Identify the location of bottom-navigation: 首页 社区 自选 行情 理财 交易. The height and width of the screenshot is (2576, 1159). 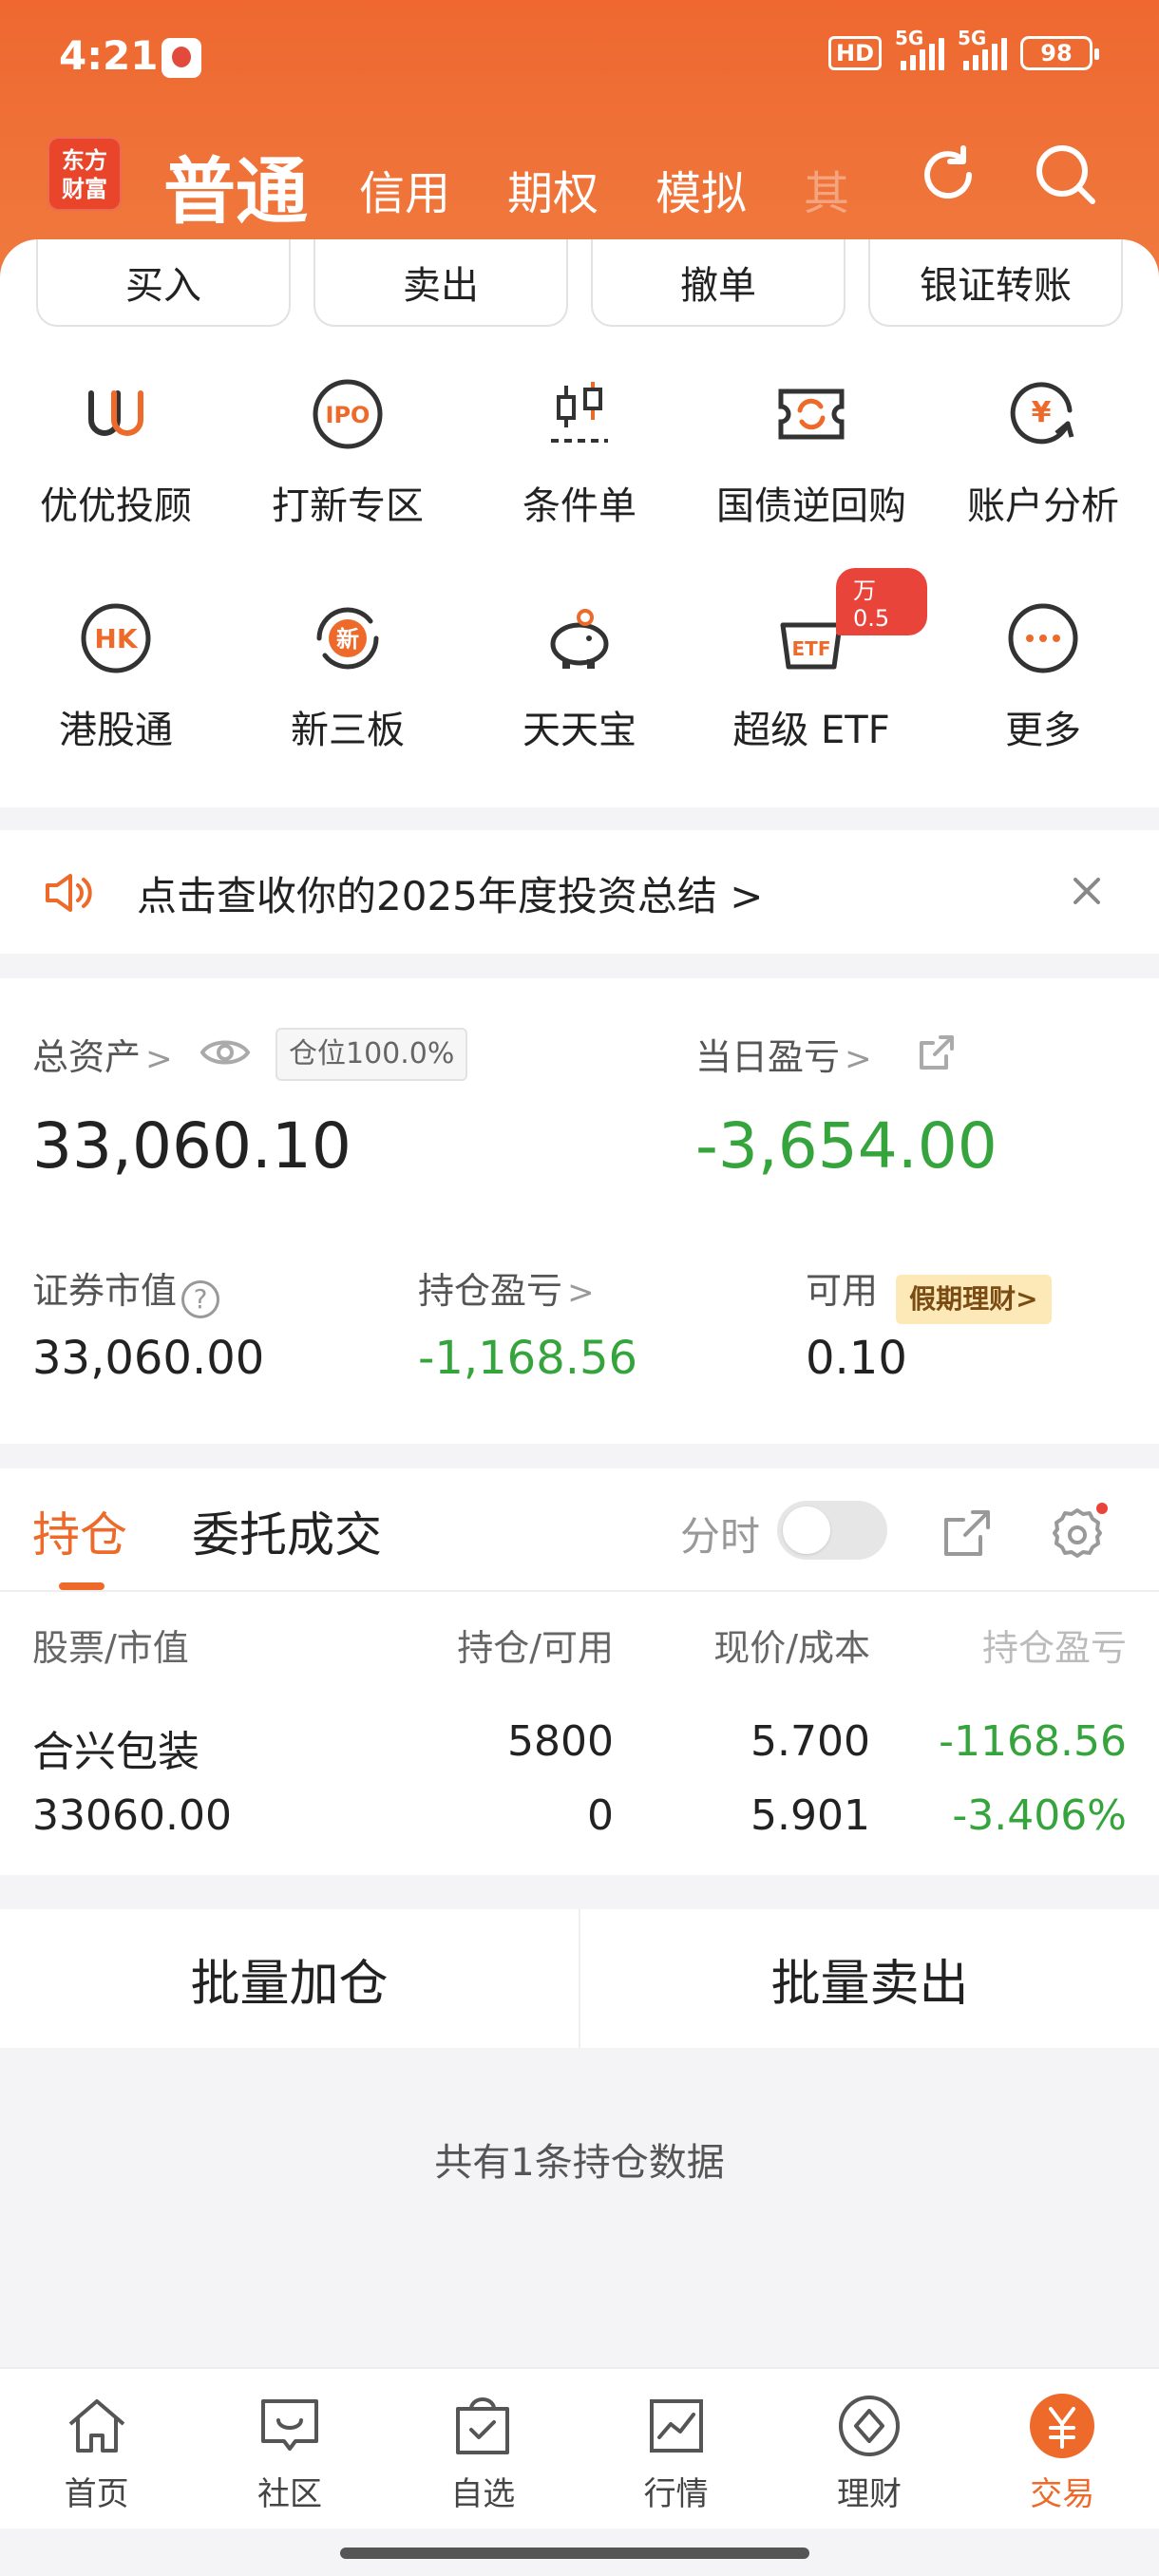
(579, 2448).